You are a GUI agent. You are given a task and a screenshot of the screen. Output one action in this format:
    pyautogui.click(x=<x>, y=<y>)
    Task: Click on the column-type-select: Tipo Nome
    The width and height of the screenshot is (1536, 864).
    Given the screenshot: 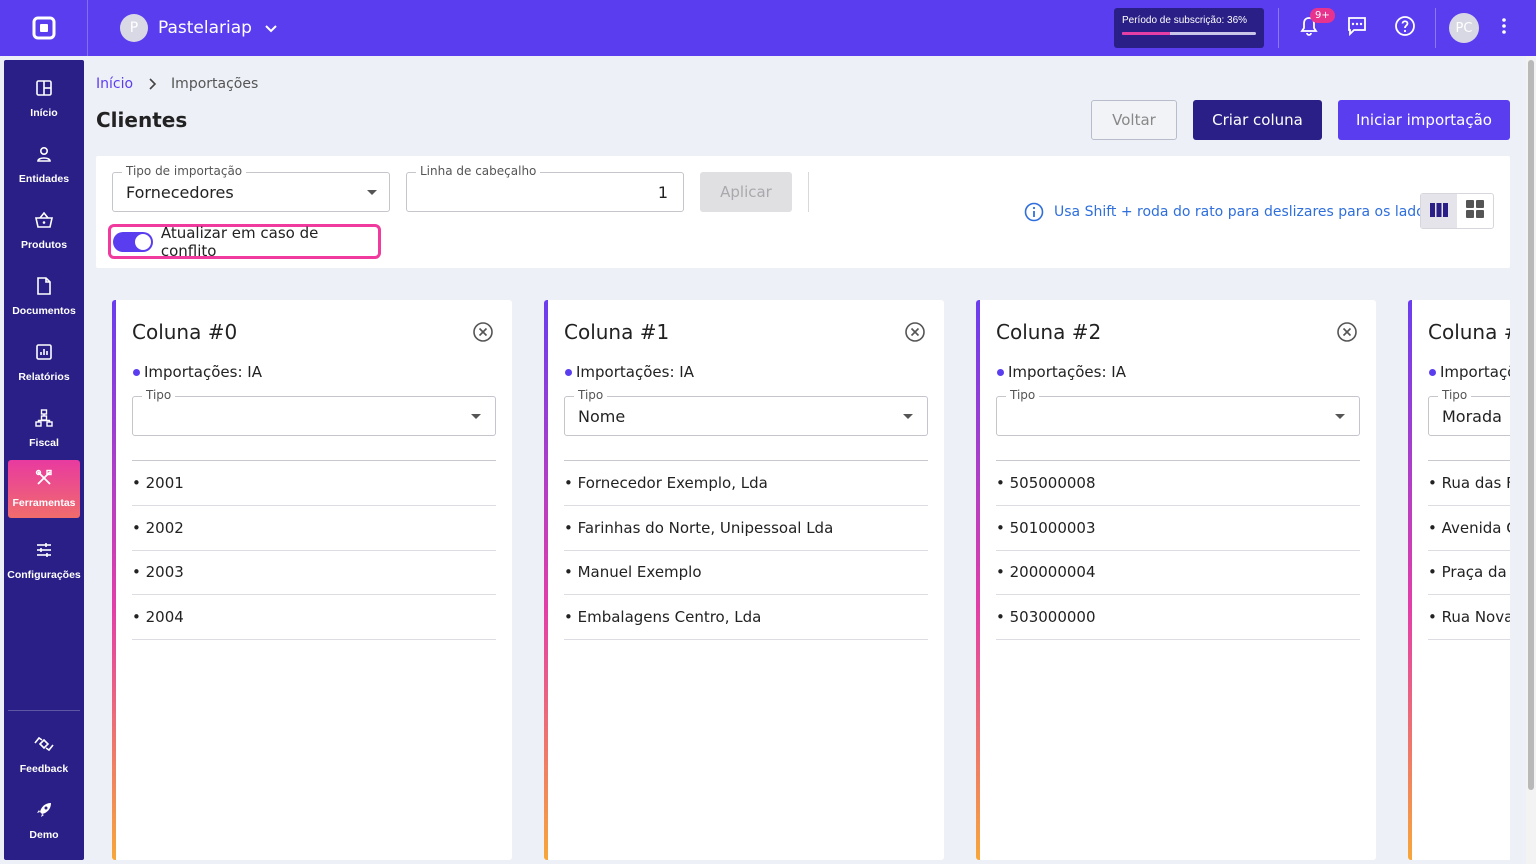 What is the action you would take?
    pyautogui.click(x=746, y=412)
    